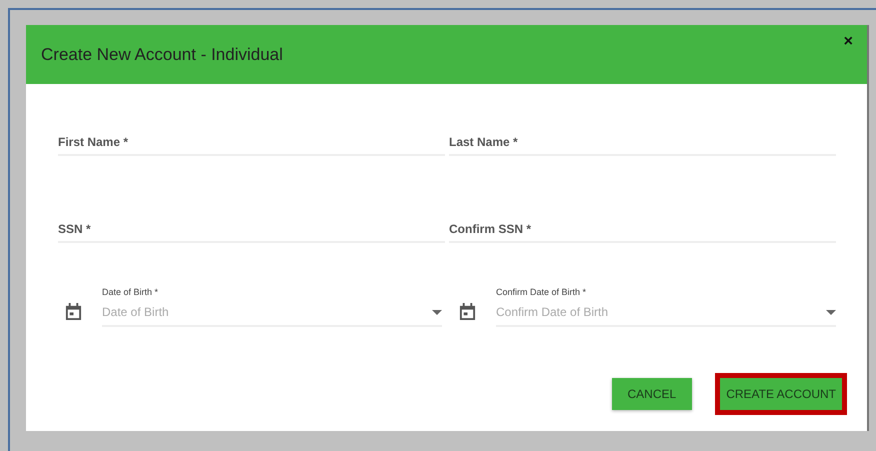  Describe the element at coordinates (652, 394) in the screenshot. I see `action-button: CANCEL` at that location.